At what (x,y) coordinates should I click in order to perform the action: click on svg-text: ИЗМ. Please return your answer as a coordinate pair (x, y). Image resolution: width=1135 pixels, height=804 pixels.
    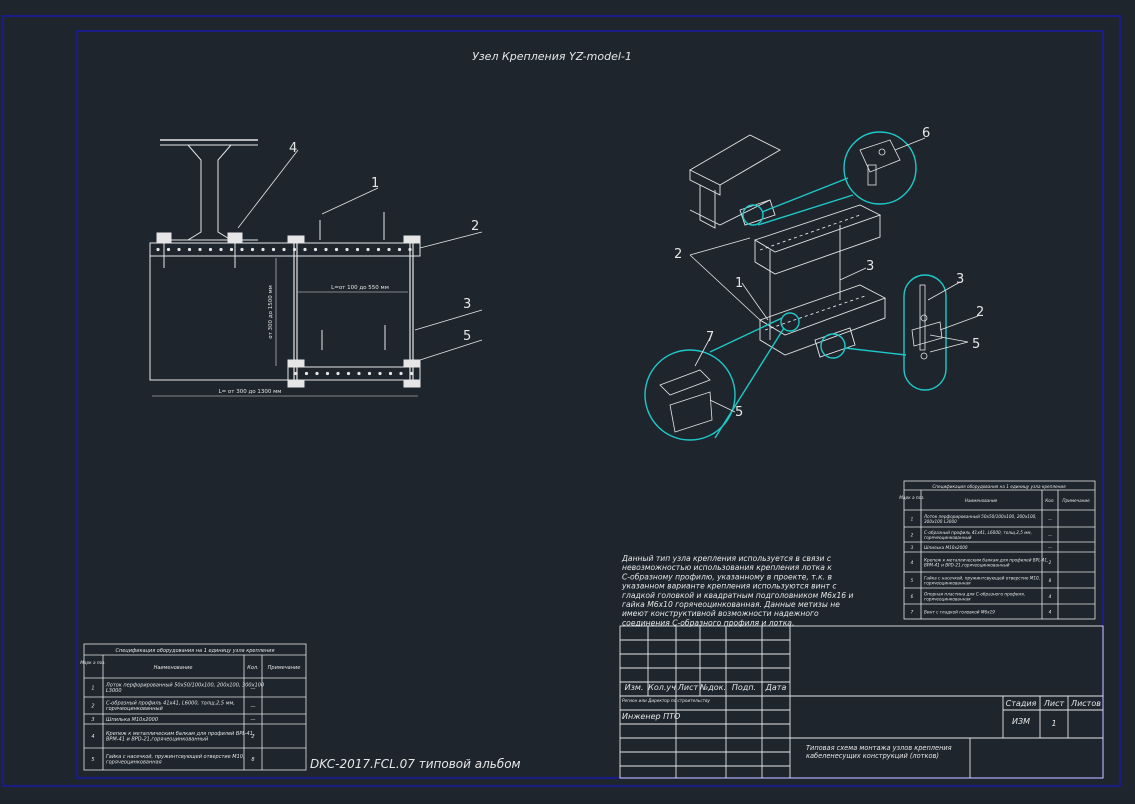
    Looking at the image, I should click on (1021, 721).